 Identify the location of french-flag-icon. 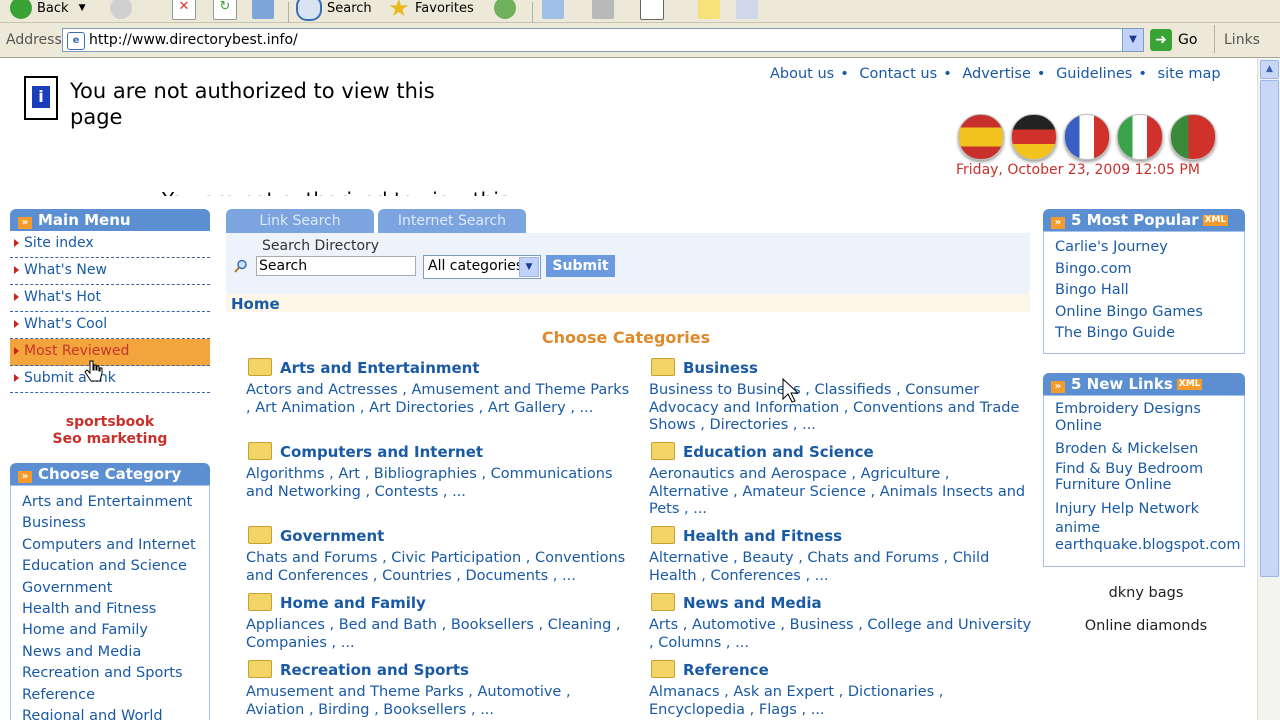
(1087, 137).